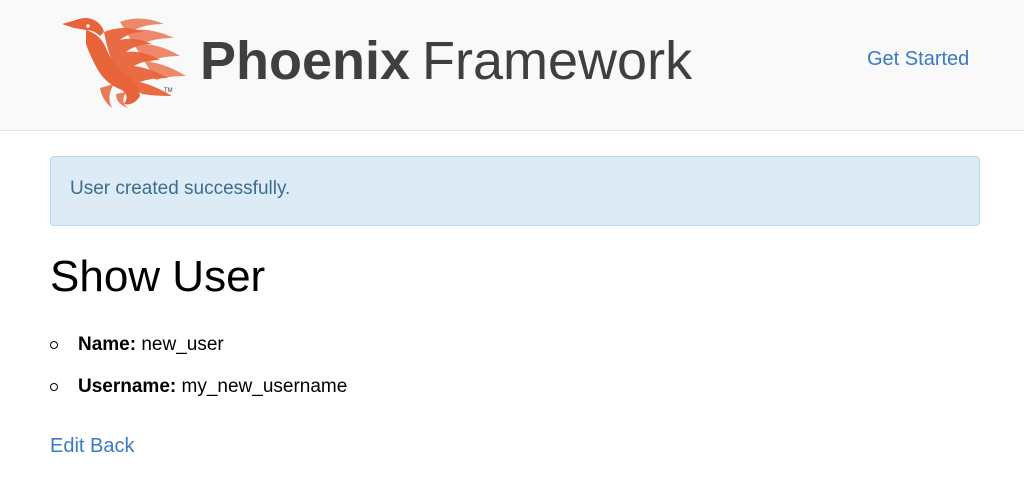 Image resolution: width=1024 pixels, height=482 pixels. Describe the element at coordinates (180, 188) in the screenshot. I see `alert-message: User created successfully.` at that location.